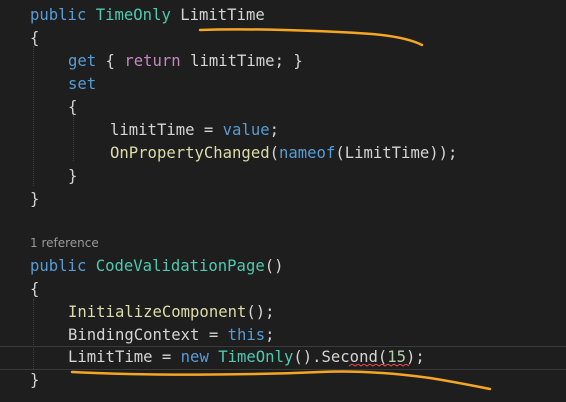 This screenshot has width=566, height=402. I want to click on paren: (, so click(274, 153).